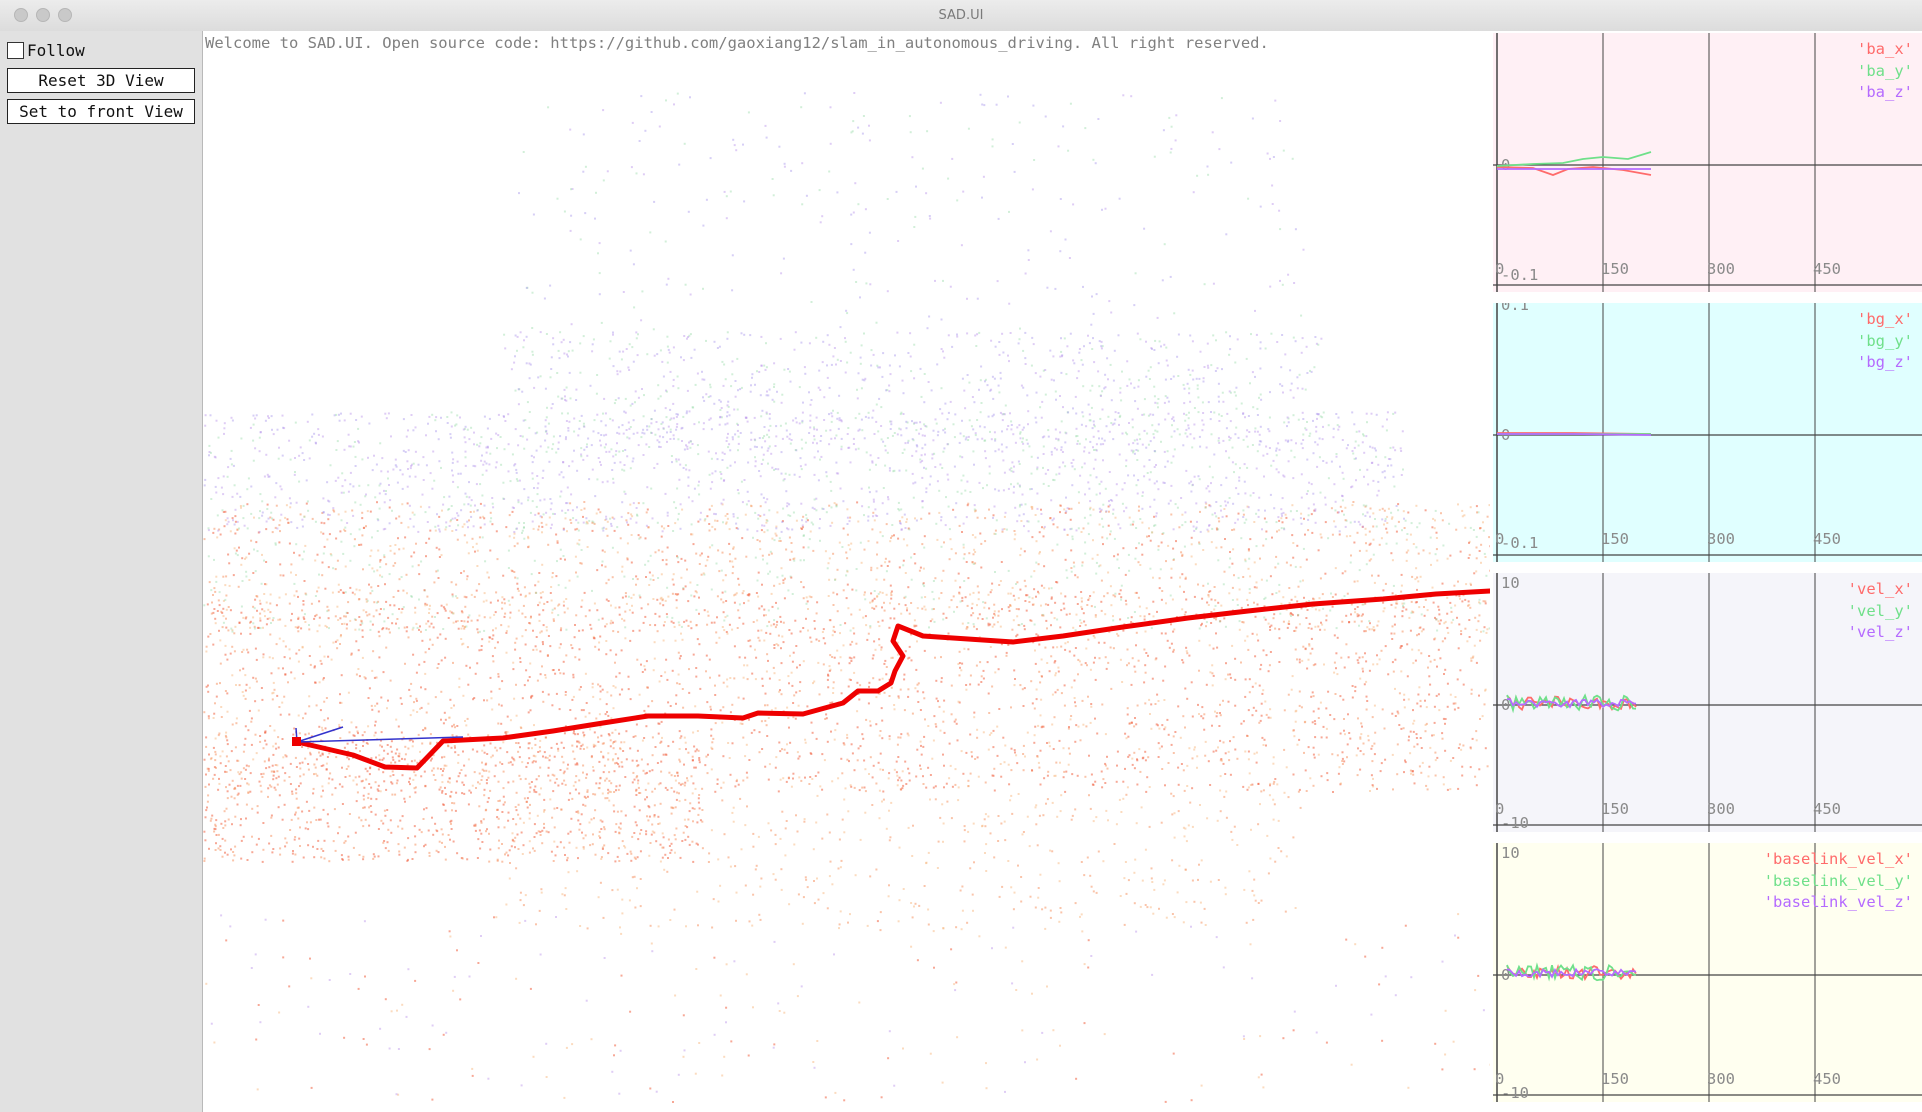  Describe the element at coordinates (101, 80) in the screenshot. I see `reset-3d-view-button: Reset 3D View` at that location.